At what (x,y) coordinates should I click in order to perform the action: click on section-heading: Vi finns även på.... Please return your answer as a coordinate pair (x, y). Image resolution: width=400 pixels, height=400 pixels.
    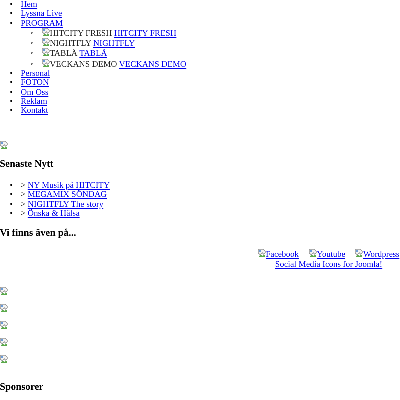
    Looking at the image, I should click on (39, 234).